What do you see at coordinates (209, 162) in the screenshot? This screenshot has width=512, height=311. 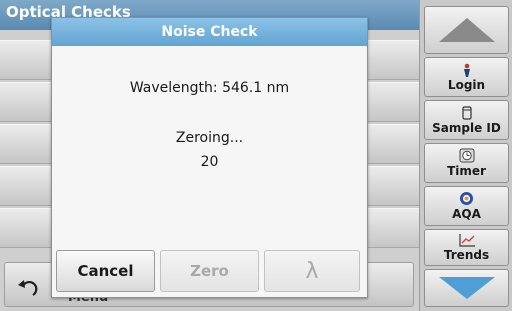 I see `countdown-text: 20` at bounding box center [209, 162].